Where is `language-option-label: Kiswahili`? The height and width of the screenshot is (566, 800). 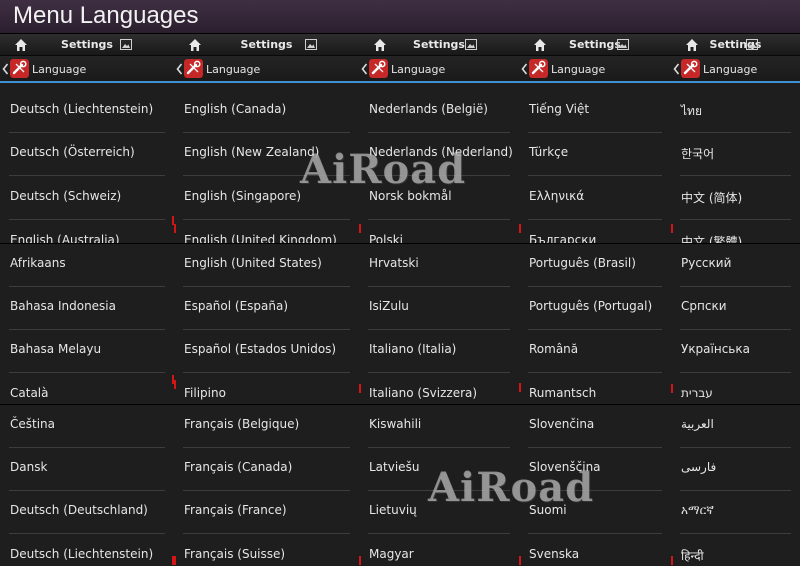
language-option-label: Kiswahili is located at coordinates (395, 424).